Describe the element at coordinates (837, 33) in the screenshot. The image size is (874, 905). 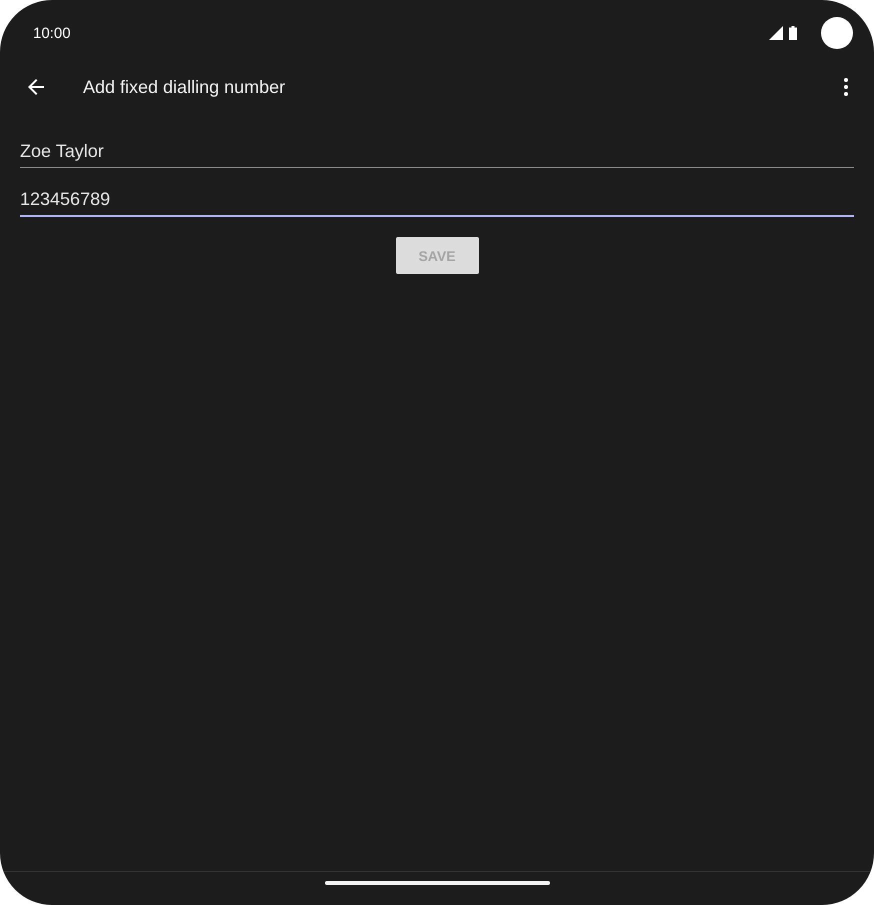
I see `camera-cutout-icon` at that location.